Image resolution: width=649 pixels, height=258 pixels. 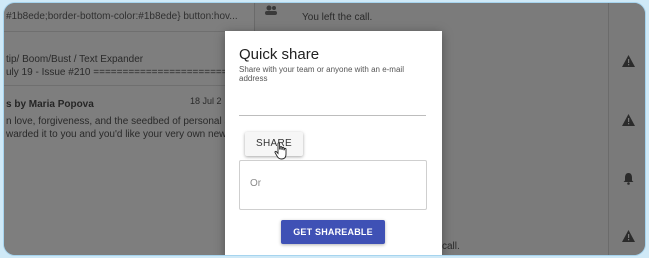 What do you see at coordinates (626, 129) in the screenshot?
I see `notification-column` at bounding box center [626, 129].